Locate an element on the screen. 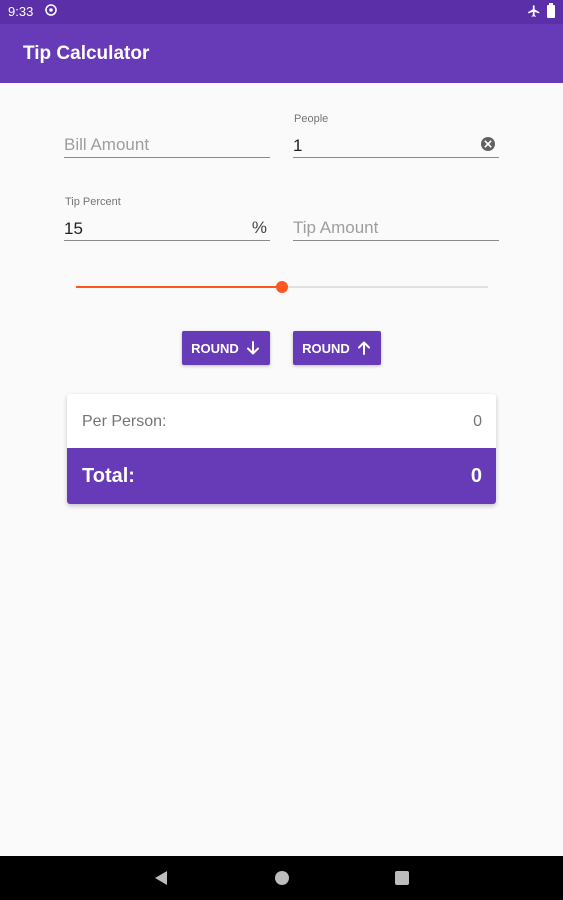  tip-amount-placeholder: Tip Amount is located at coordinates (336, 227).